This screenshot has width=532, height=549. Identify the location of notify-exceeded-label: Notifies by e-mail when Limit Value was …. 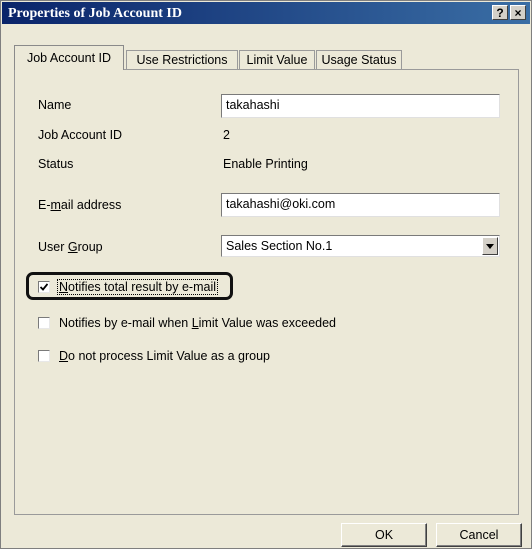
(197, 323).